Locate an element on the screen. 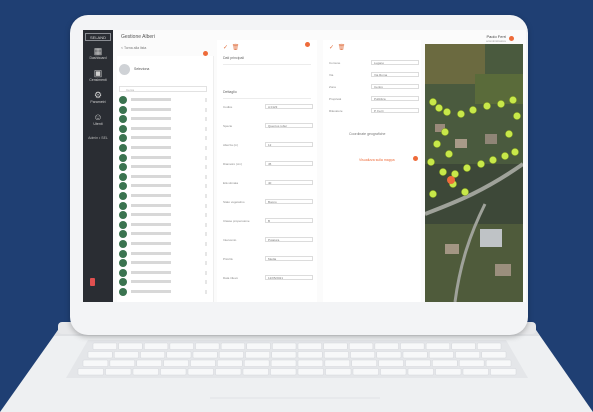 This screenshot has width=593, height=412. user-profile: Paolo Ferri amministratore is located at coordinates (496, 38).